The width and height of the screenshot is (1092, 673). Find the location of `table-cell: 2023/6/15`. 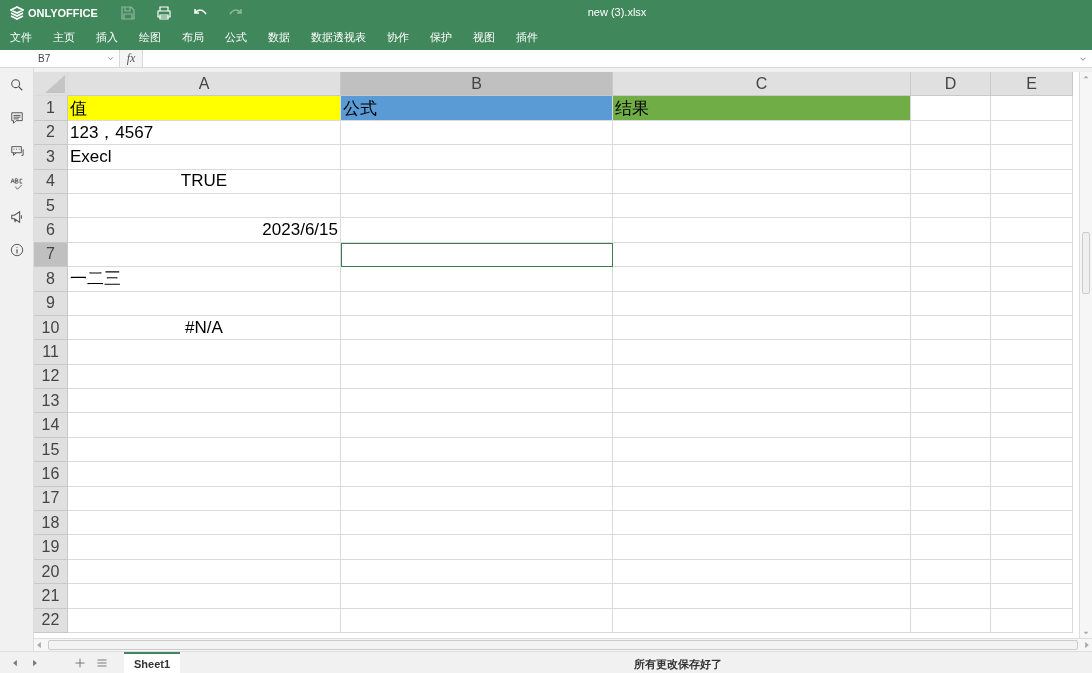

table-cell: 2023/6/15 is located at coordinates (204, 230).